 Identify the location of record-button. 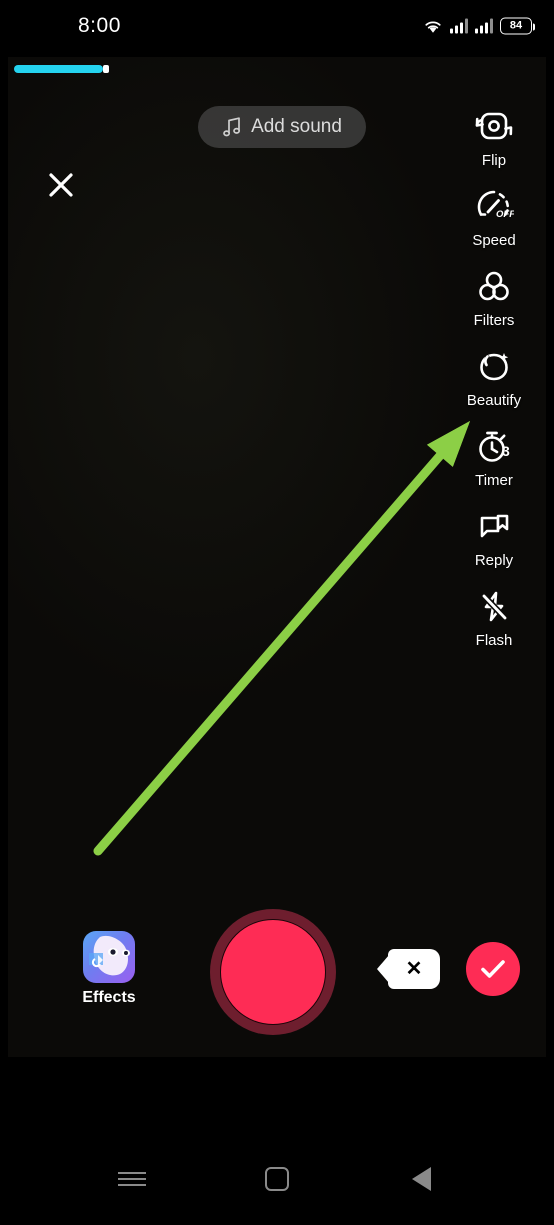
(273, 972).